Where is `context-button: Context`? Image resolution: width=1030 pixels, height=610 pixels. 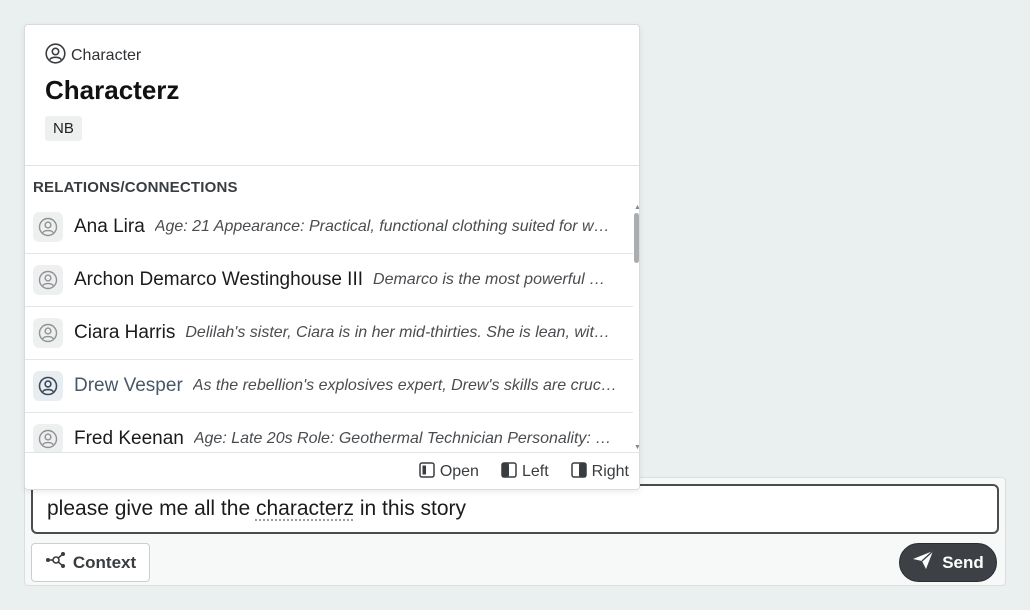 context-button: Context is located at coordinates (90, 562).